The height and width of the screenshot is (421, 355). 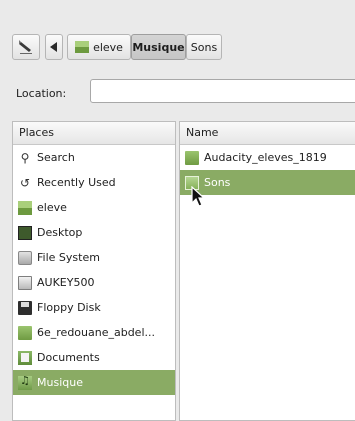 What do you see at coordinates (66, 282) in the screenshot?
I see `place-label: AUKEY500` at bounding box center [66, 282].